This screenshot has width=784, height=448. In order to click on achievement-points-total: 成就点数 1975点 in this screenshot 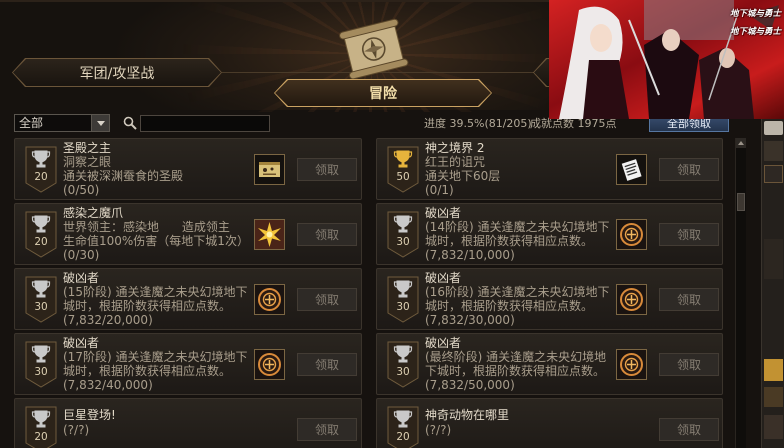, I will do `click(573, 123)`.